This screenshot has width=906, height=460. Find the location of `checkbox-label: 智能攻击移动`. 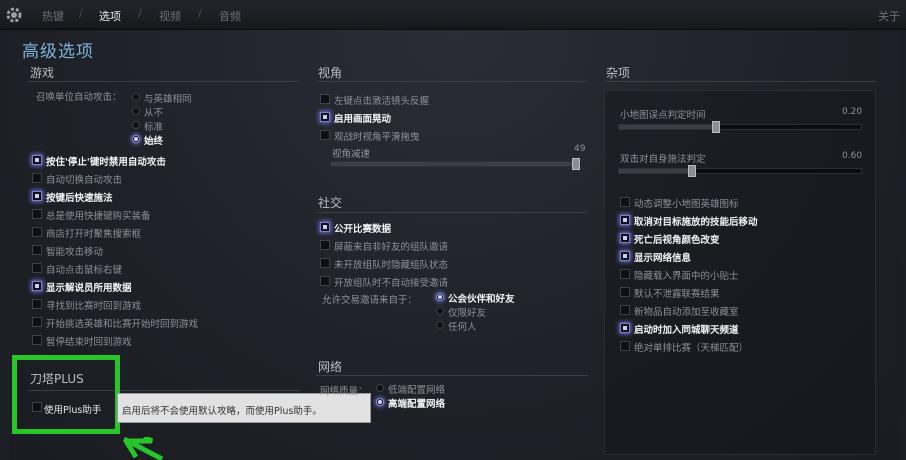

checkbox-label: 智能攻击移动 is located at coordinates (75, 252).